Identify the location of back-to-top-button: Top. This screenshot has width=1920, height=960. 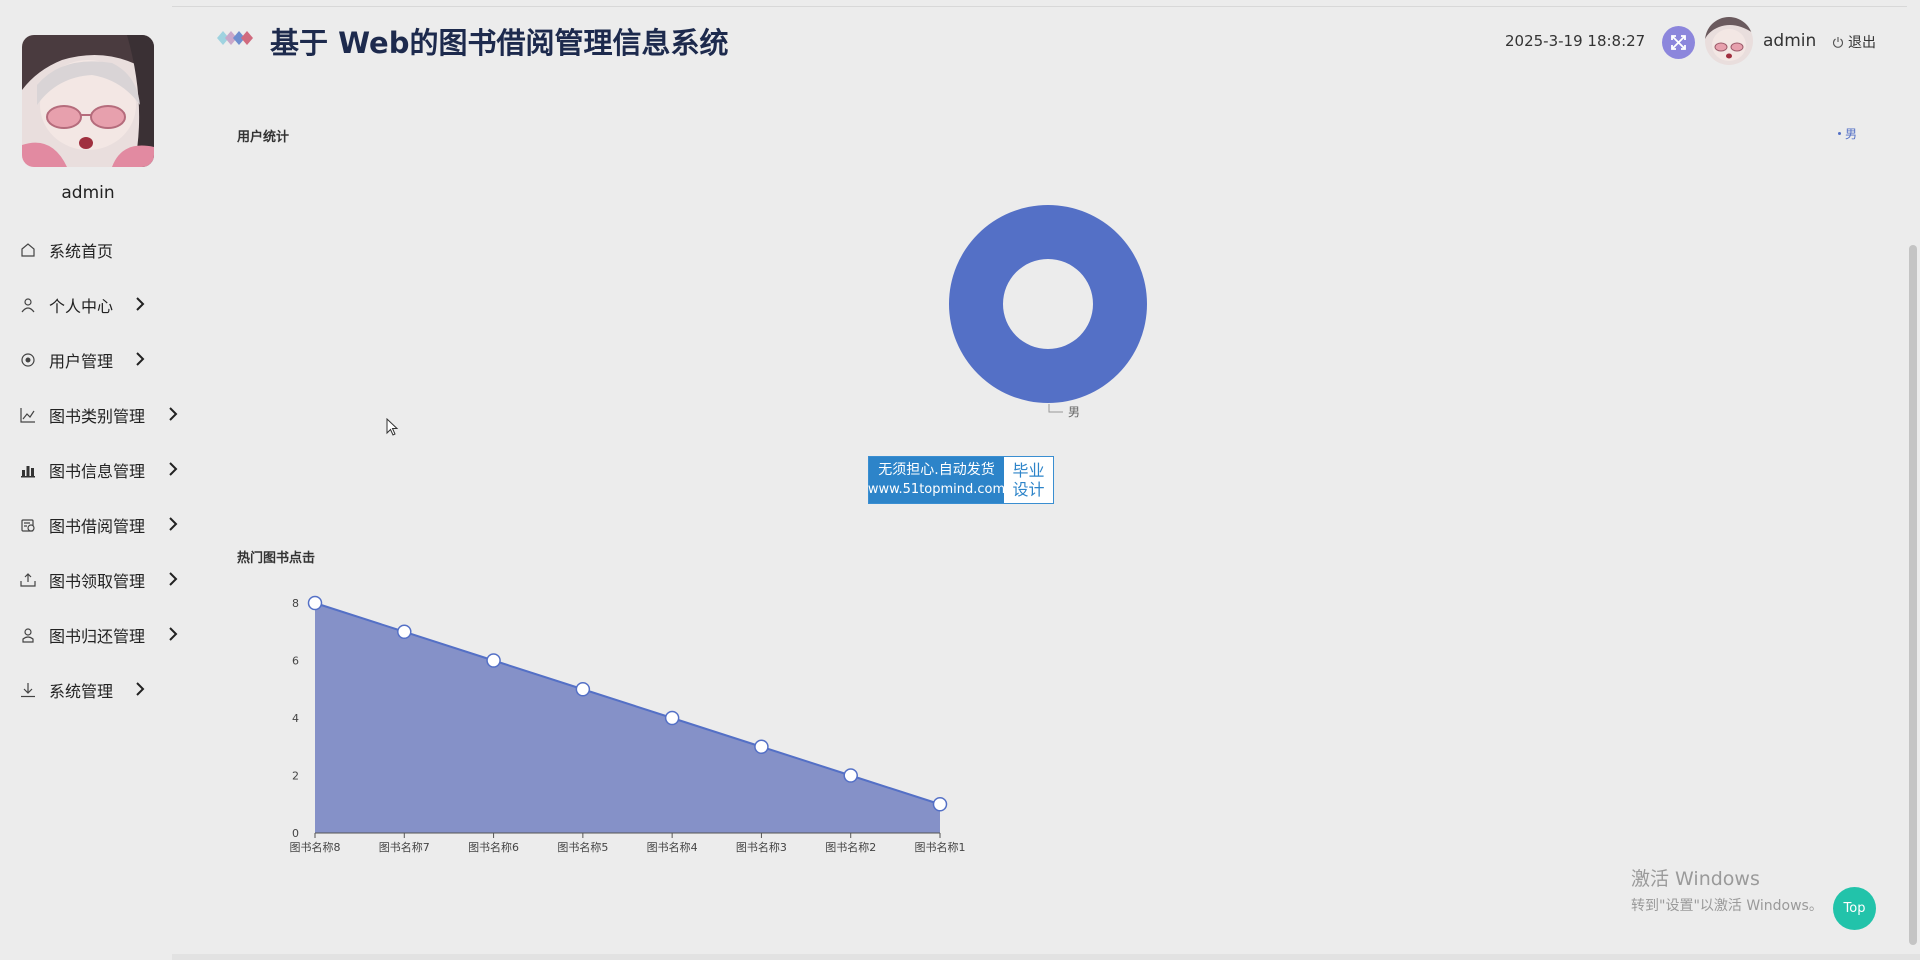
(1854, 908).